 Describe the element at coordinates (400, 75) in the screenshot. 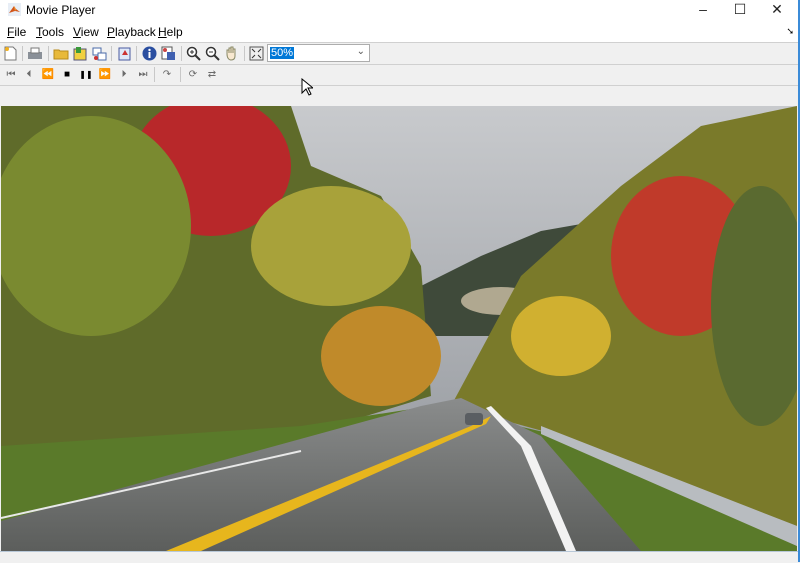

I see `playback-toolbar: ⏮ ⏴ ⏪ ■ ❚❚ ⏩ ⏵ ⏭ ↷ ⟳ ⇄` at that location.